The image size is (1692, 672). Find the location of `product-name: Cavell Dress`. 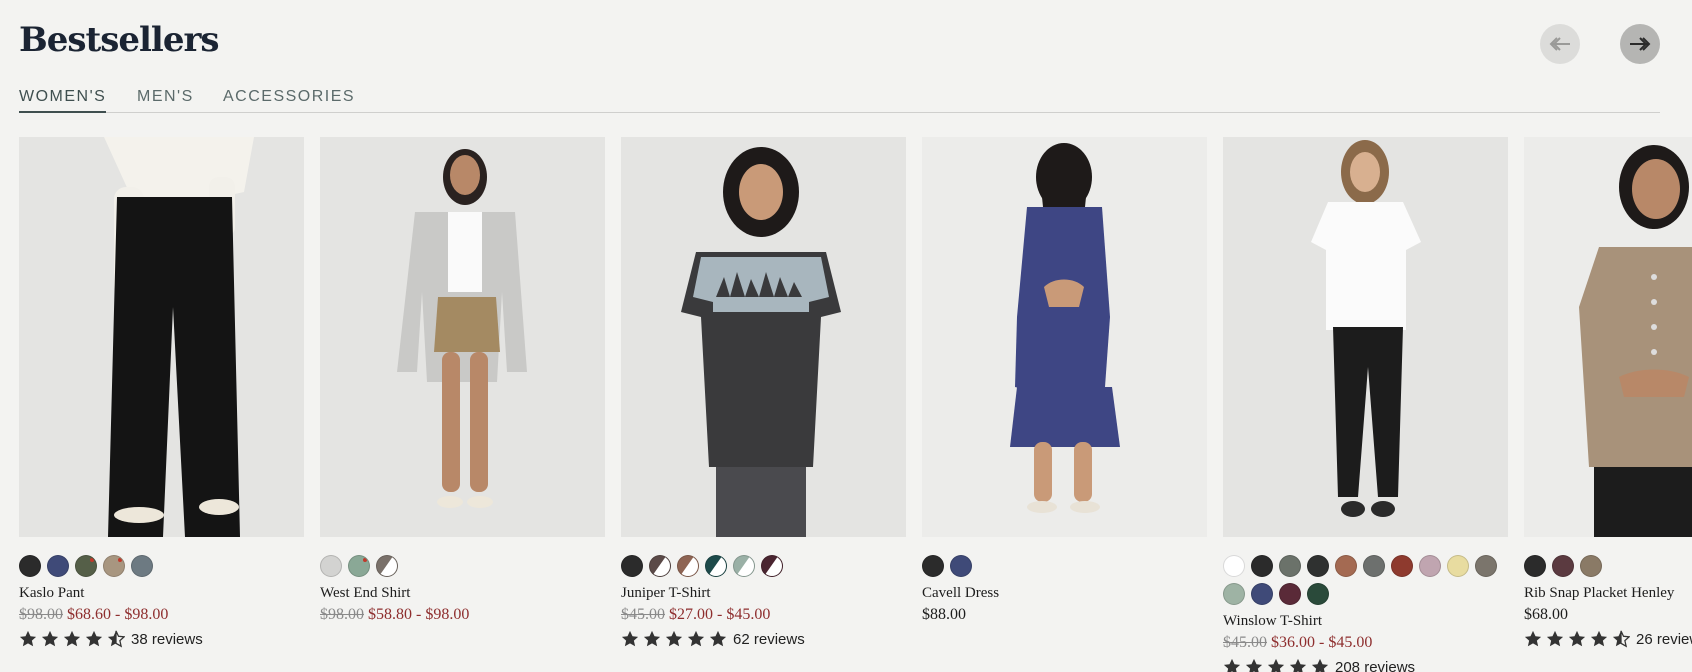

product-name: Cavell Dress is located at coordinates (1064, 593).